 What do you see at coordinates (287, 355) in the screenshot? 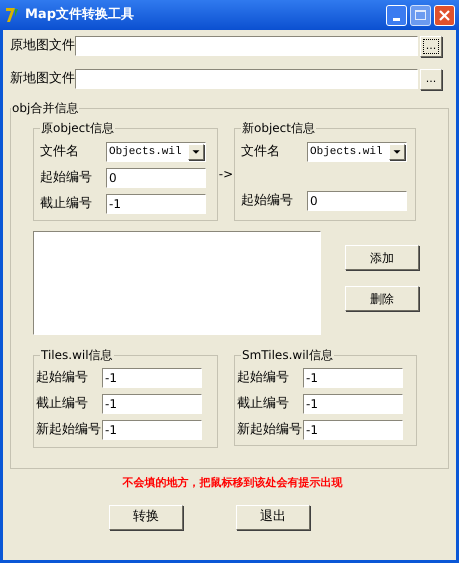
I see `group-title: SmTiles.wil信息` at bounding box center [287, 355].